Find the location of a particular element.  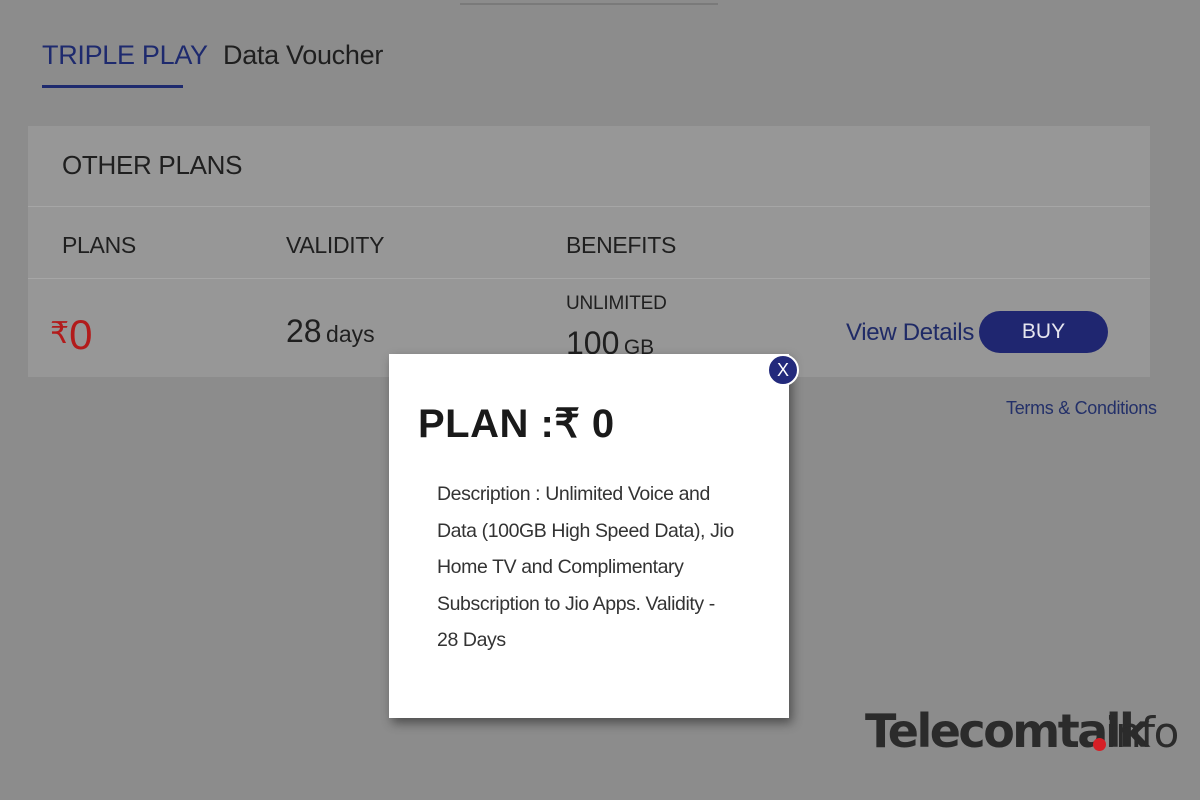

plan-validity: 28 days is located at coordinates (330, 331).